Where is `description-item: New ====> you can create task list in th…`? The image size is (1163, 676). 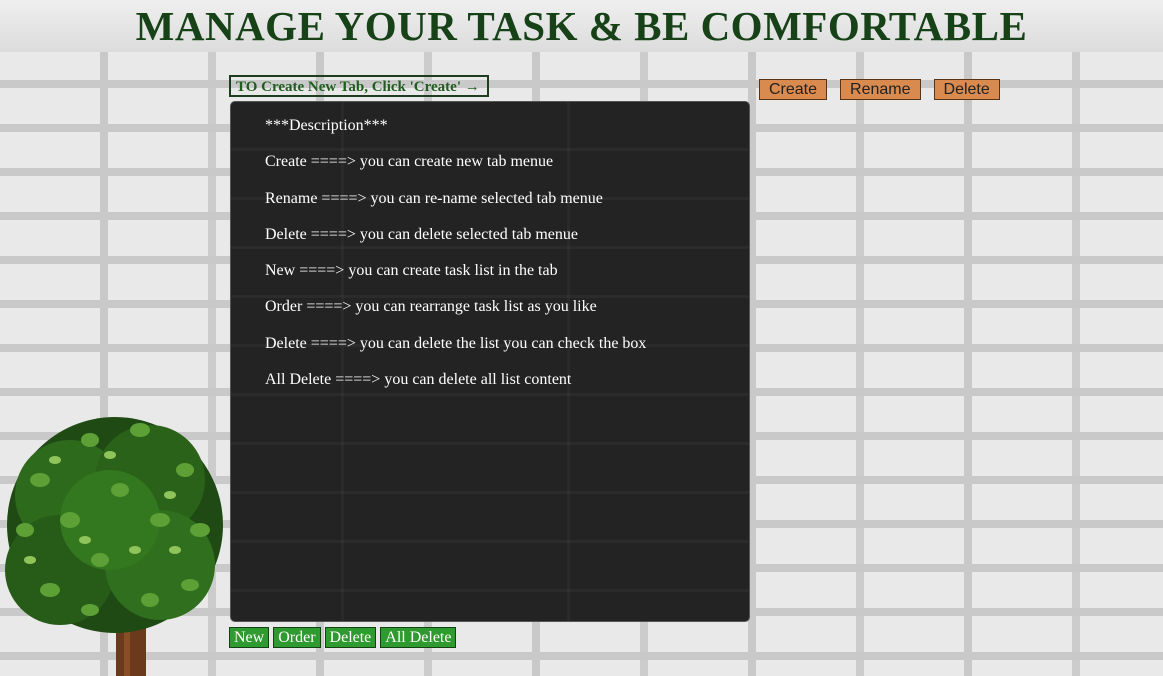
description-item: New ====> you can create task list in th… is located at coordinates (411, 271).